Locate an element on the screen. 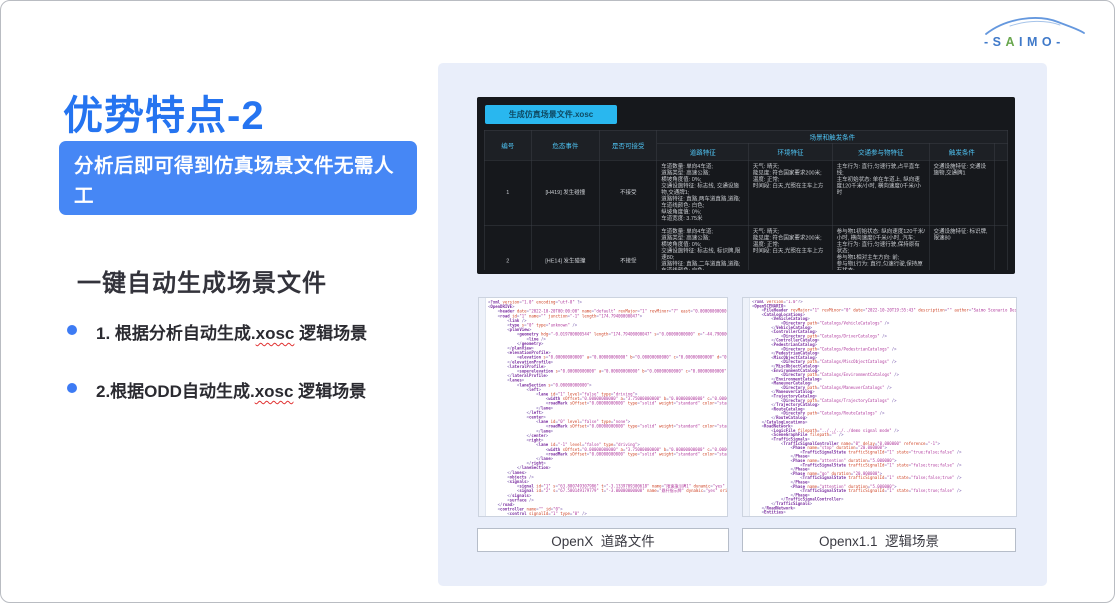  saimo-logo: -SAIMO- is located at coordinates (1034, 34).